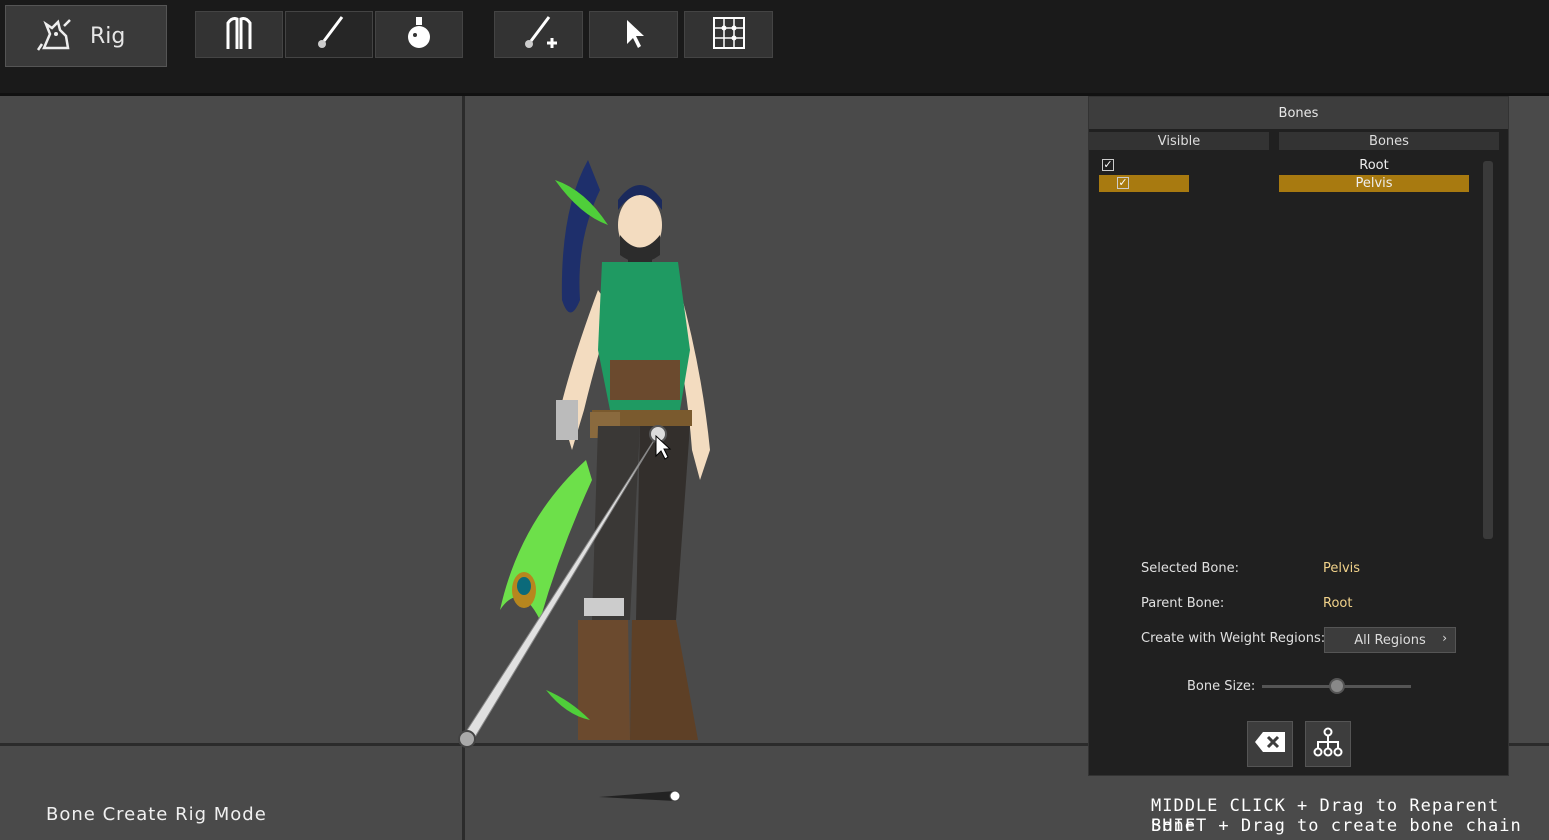 The height and width of the screenshot is (840, 1549). What do you see at coordinates (565, 590) in the screenshot?
I see `pelvis-bone` at bounding box center [565, 590].